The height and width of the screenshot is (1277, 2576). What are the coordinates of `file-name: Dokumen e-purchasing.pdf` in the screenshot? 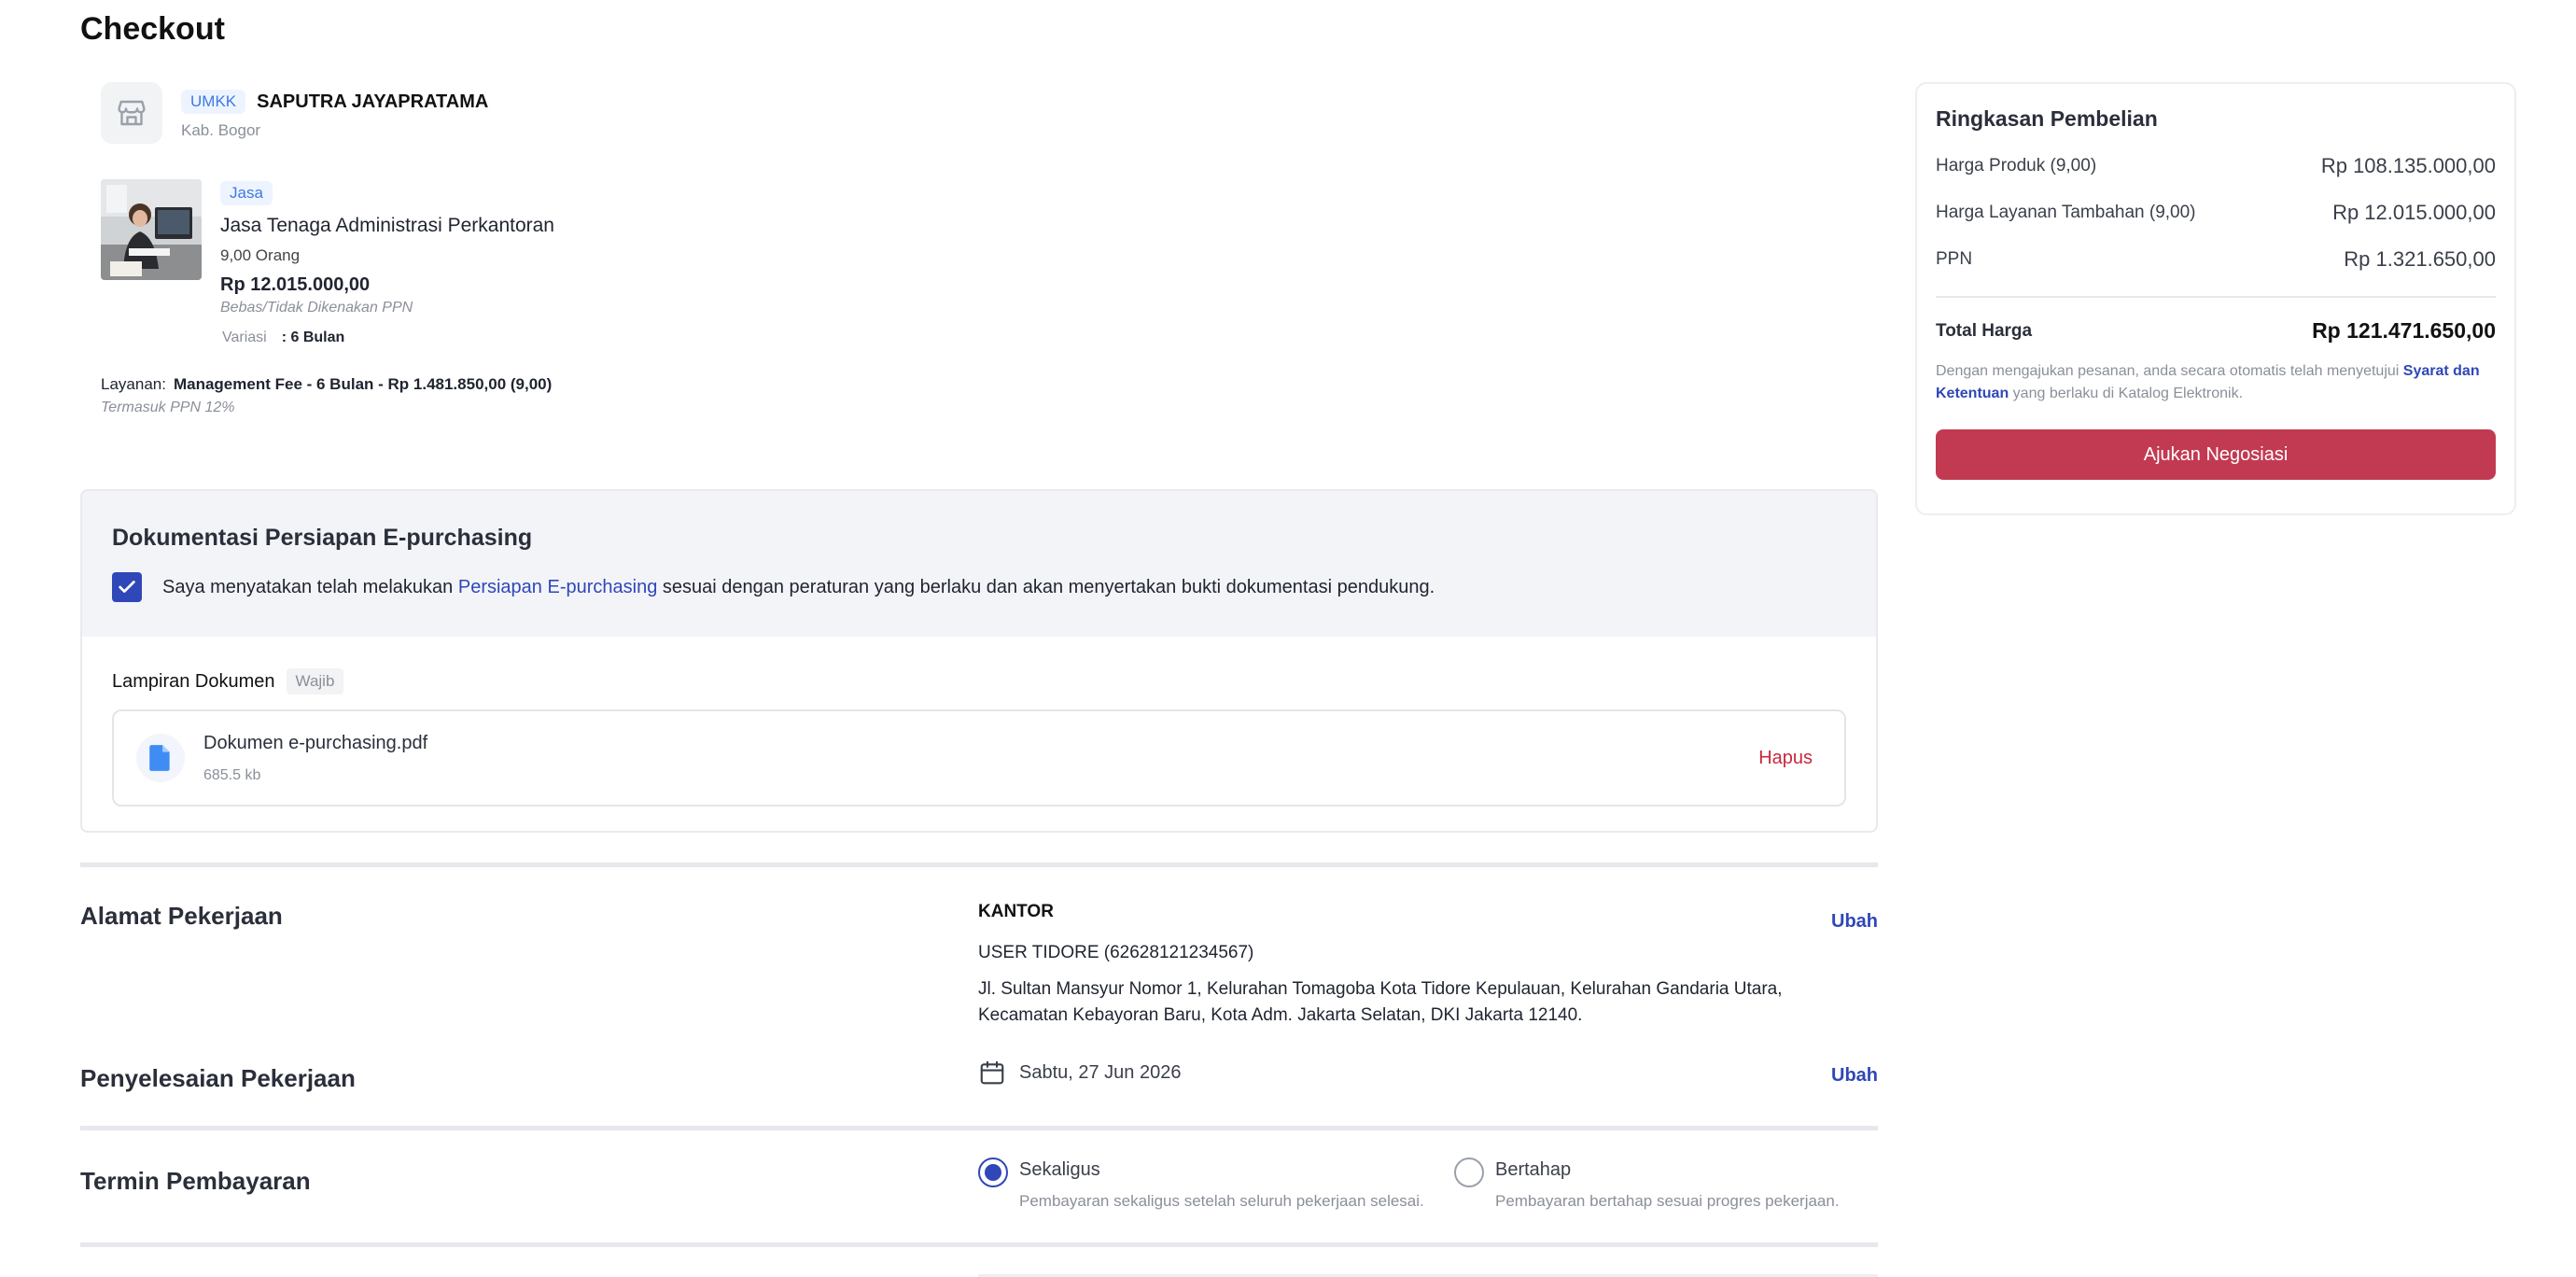 It's located at (980, 743).